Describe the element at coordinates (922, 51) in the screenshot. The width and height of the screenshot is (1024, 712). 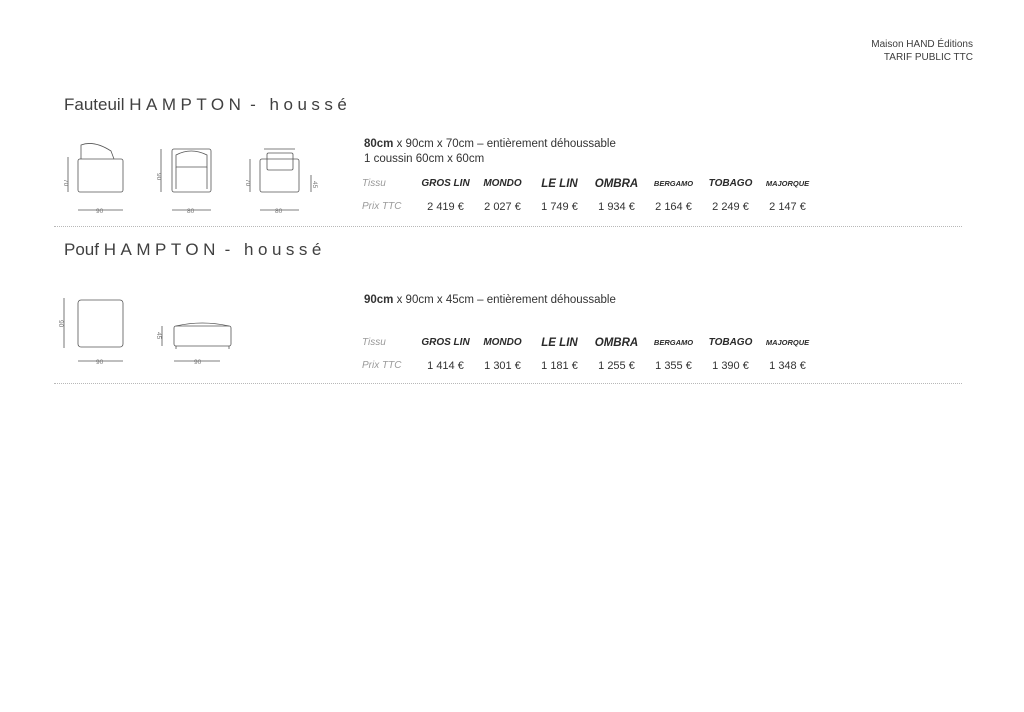
I see `document-header: Maison HAND Éditions TARIF PUBLIC TTC` at that location.